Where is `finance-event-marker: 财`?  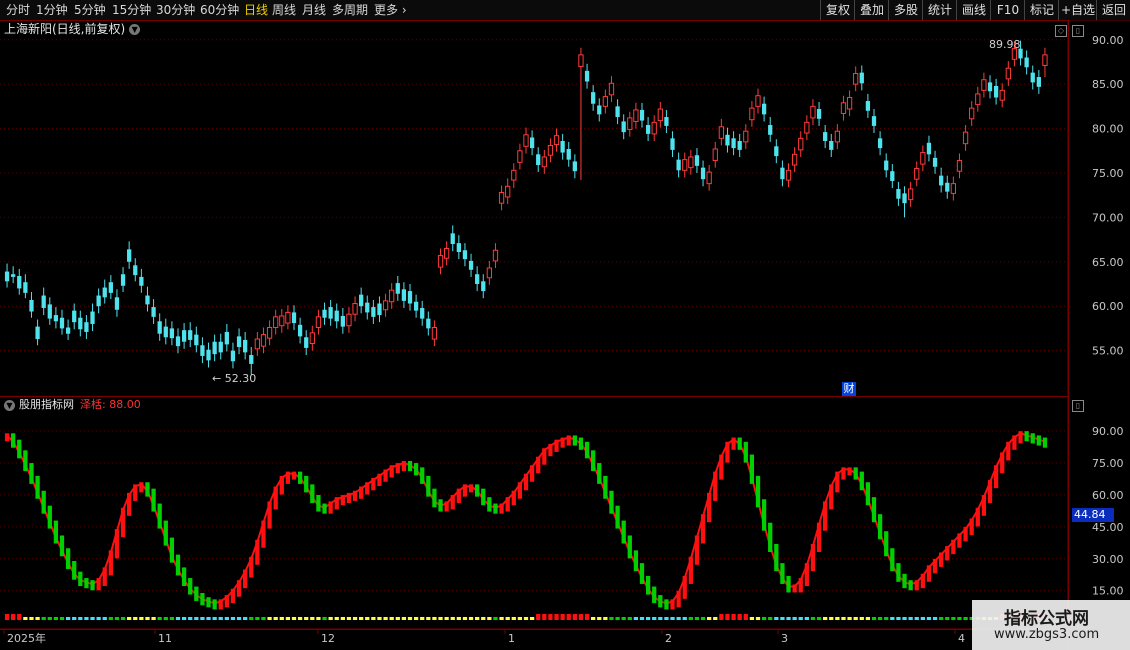 finance-event-marker: 财 is located at coordinates (849, 389).